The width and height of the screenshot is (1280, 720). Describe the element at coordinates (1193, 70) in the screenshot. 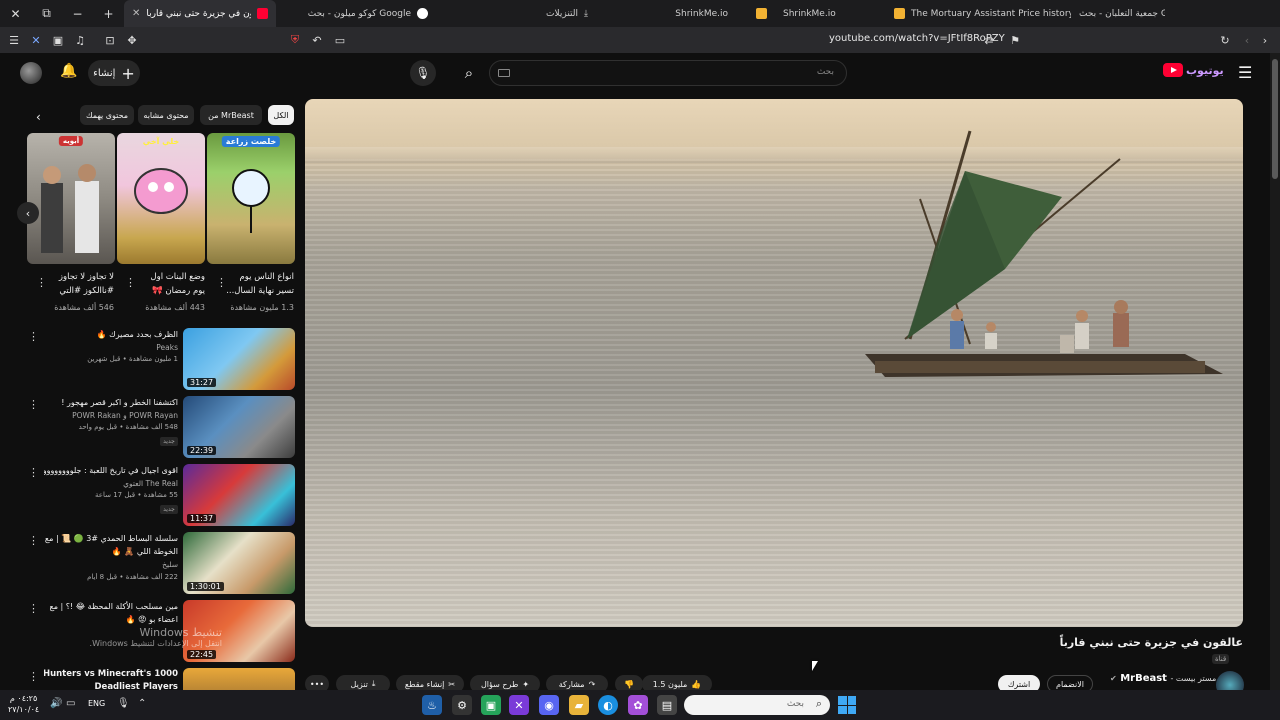

I see `youtube-logo: يوتيوب` at that location.